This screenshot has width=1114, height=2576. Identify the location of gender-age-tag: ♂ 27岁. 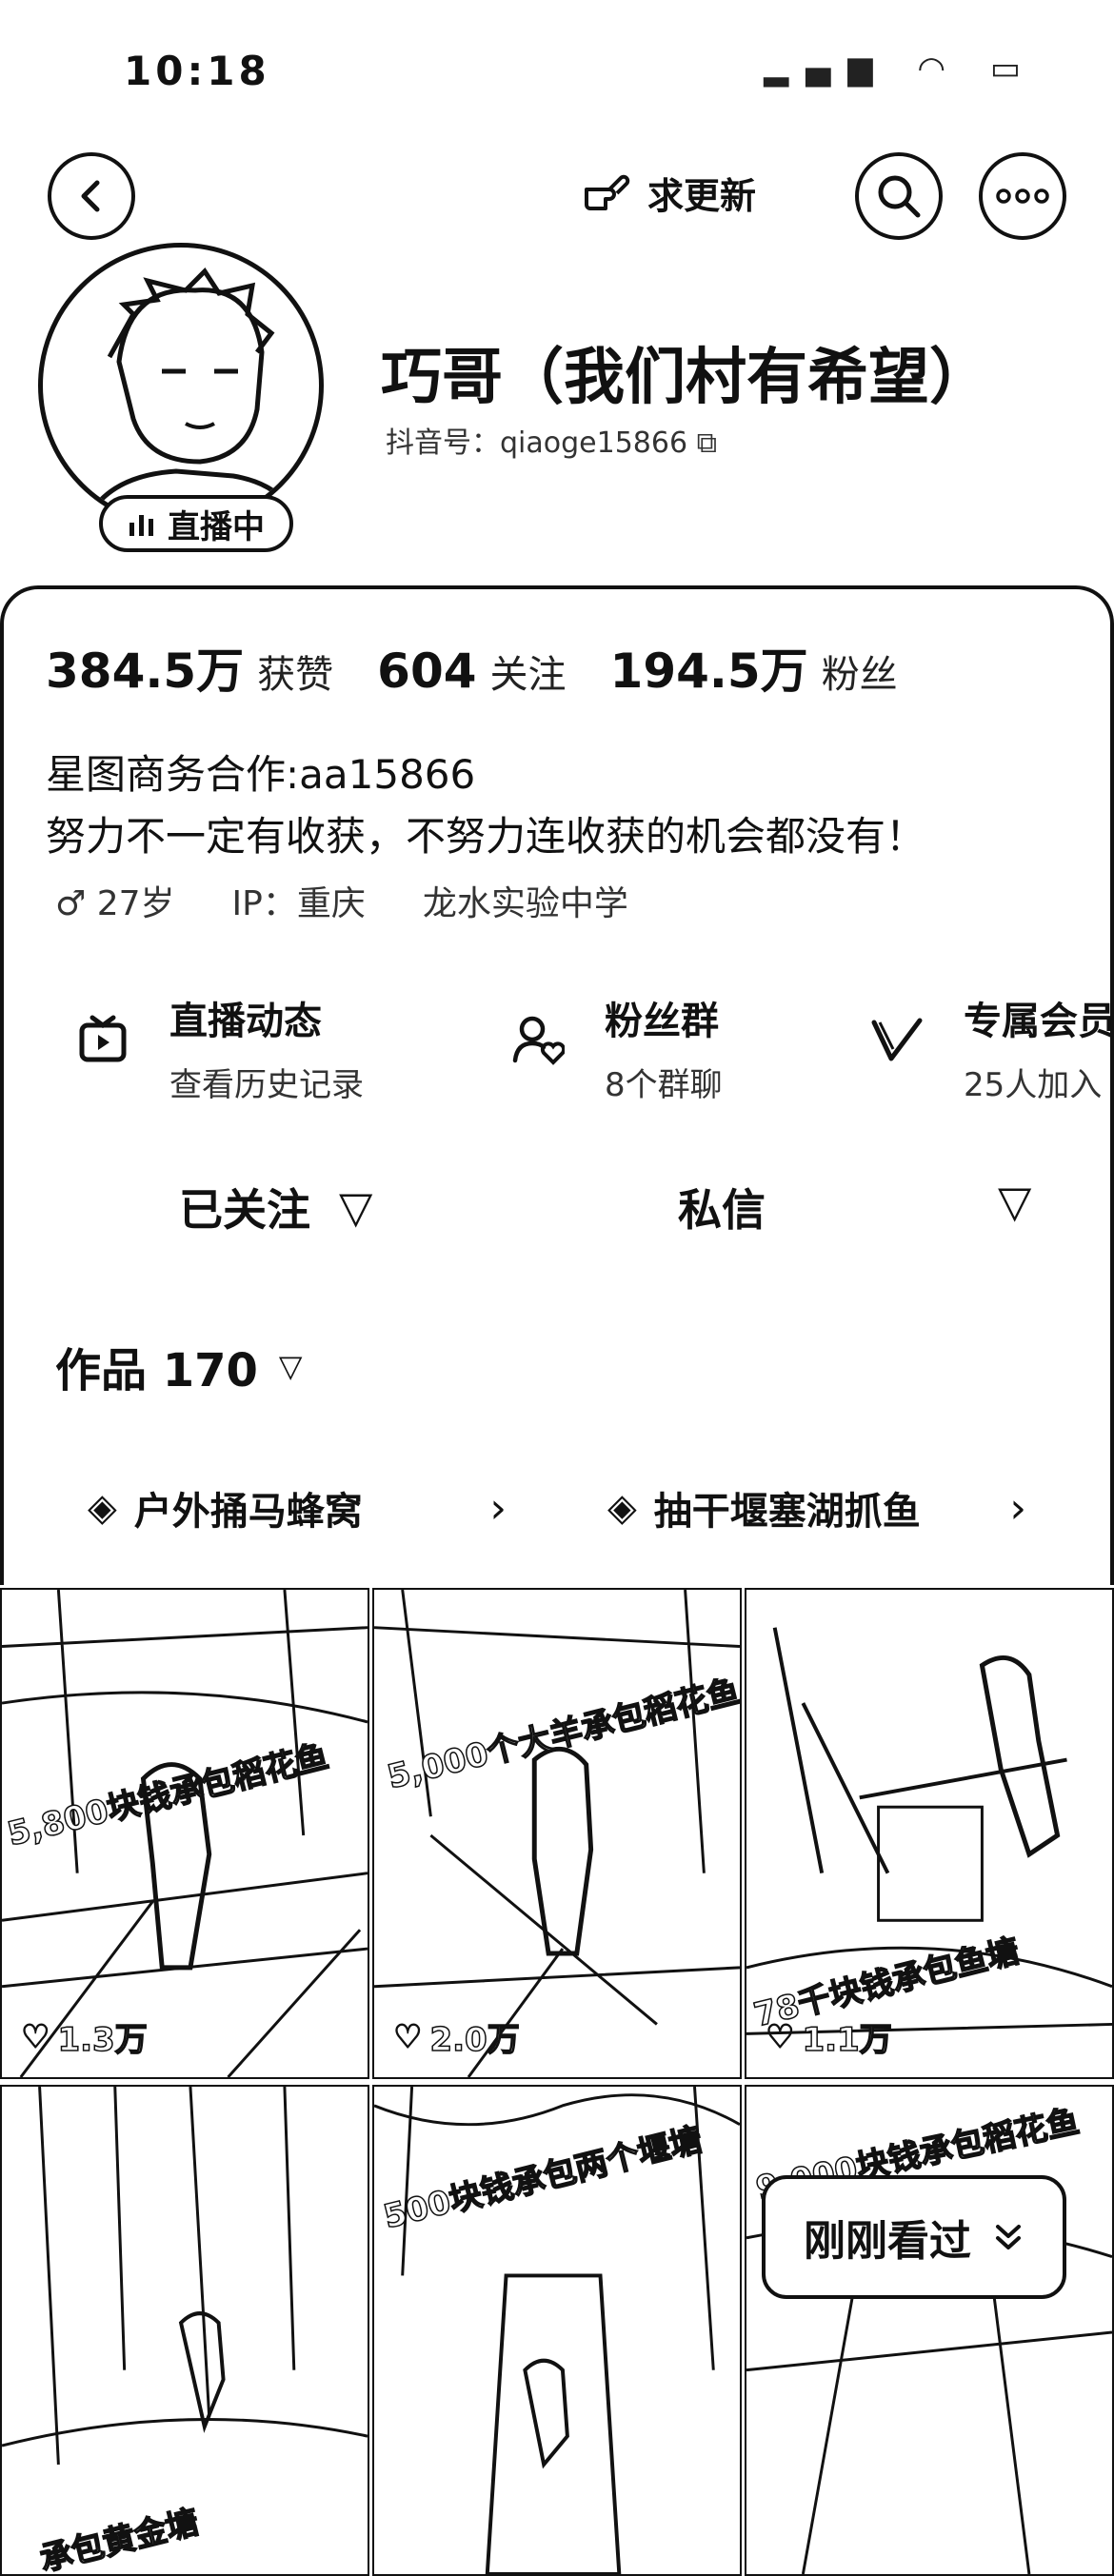
(115, 903).